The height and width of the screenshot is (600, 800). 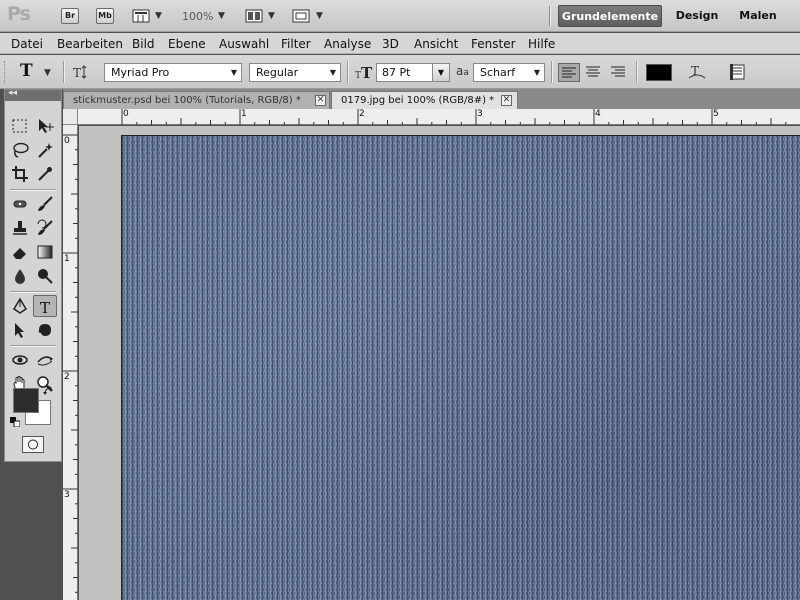 I want to click on workspace-grundelemente-button: Grundelemente, so click(x=610, y=16).